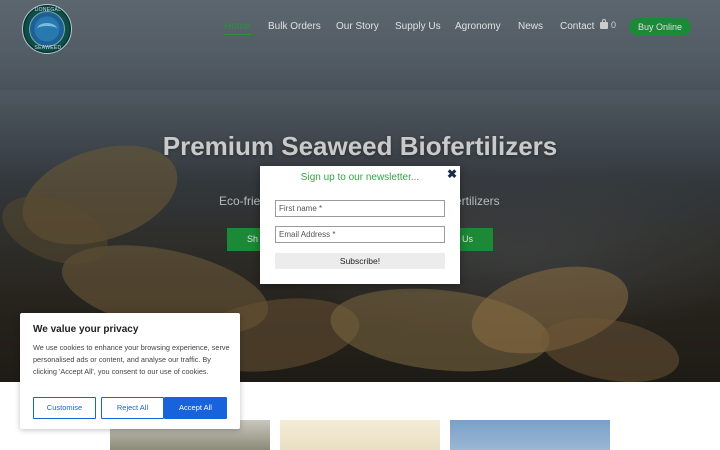  I want to click on first-name-input, so click(360, 208).